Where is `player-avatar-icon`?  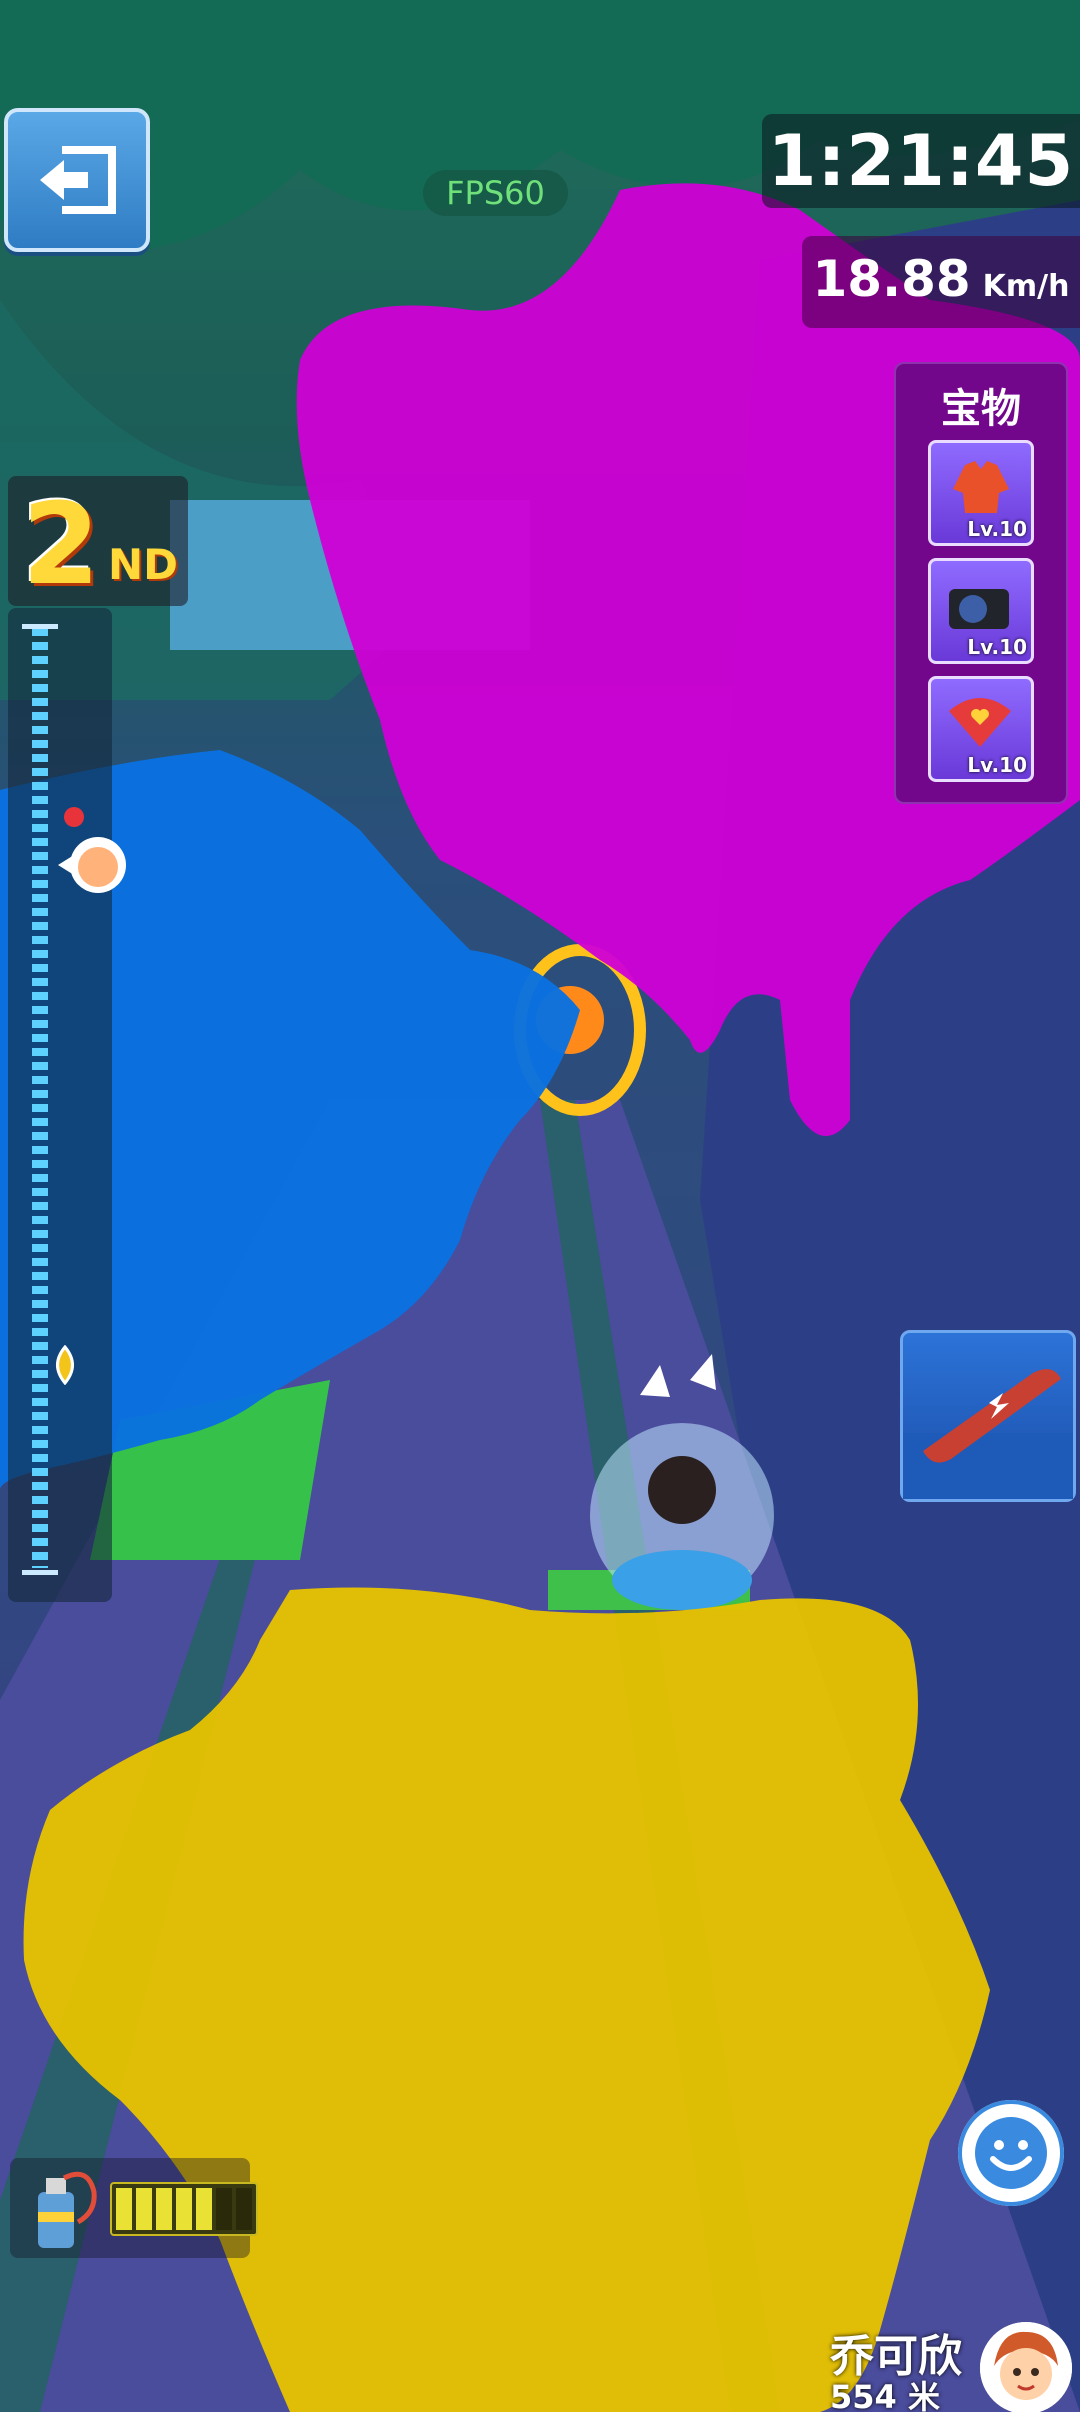 player-avatar-icon is located at coordinates (1026, 2367).